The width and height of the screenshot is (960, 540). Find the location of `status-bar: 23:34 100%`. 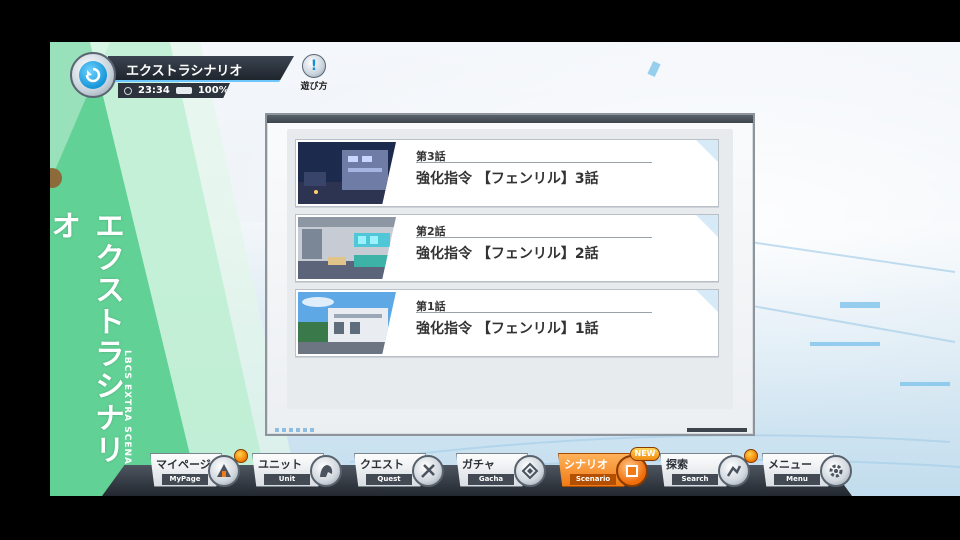

status-bar: 23:34 100% is located at coordinates (174, 90).